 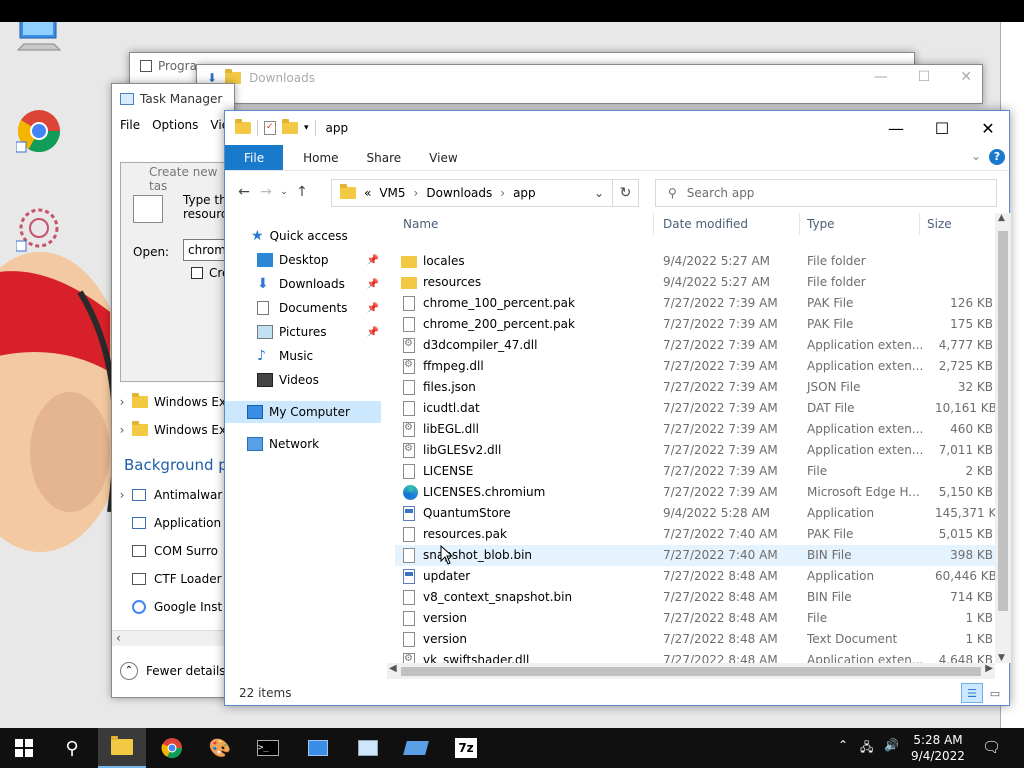 I want to click on process-row: COM Surro, so click(x=173, y=551).